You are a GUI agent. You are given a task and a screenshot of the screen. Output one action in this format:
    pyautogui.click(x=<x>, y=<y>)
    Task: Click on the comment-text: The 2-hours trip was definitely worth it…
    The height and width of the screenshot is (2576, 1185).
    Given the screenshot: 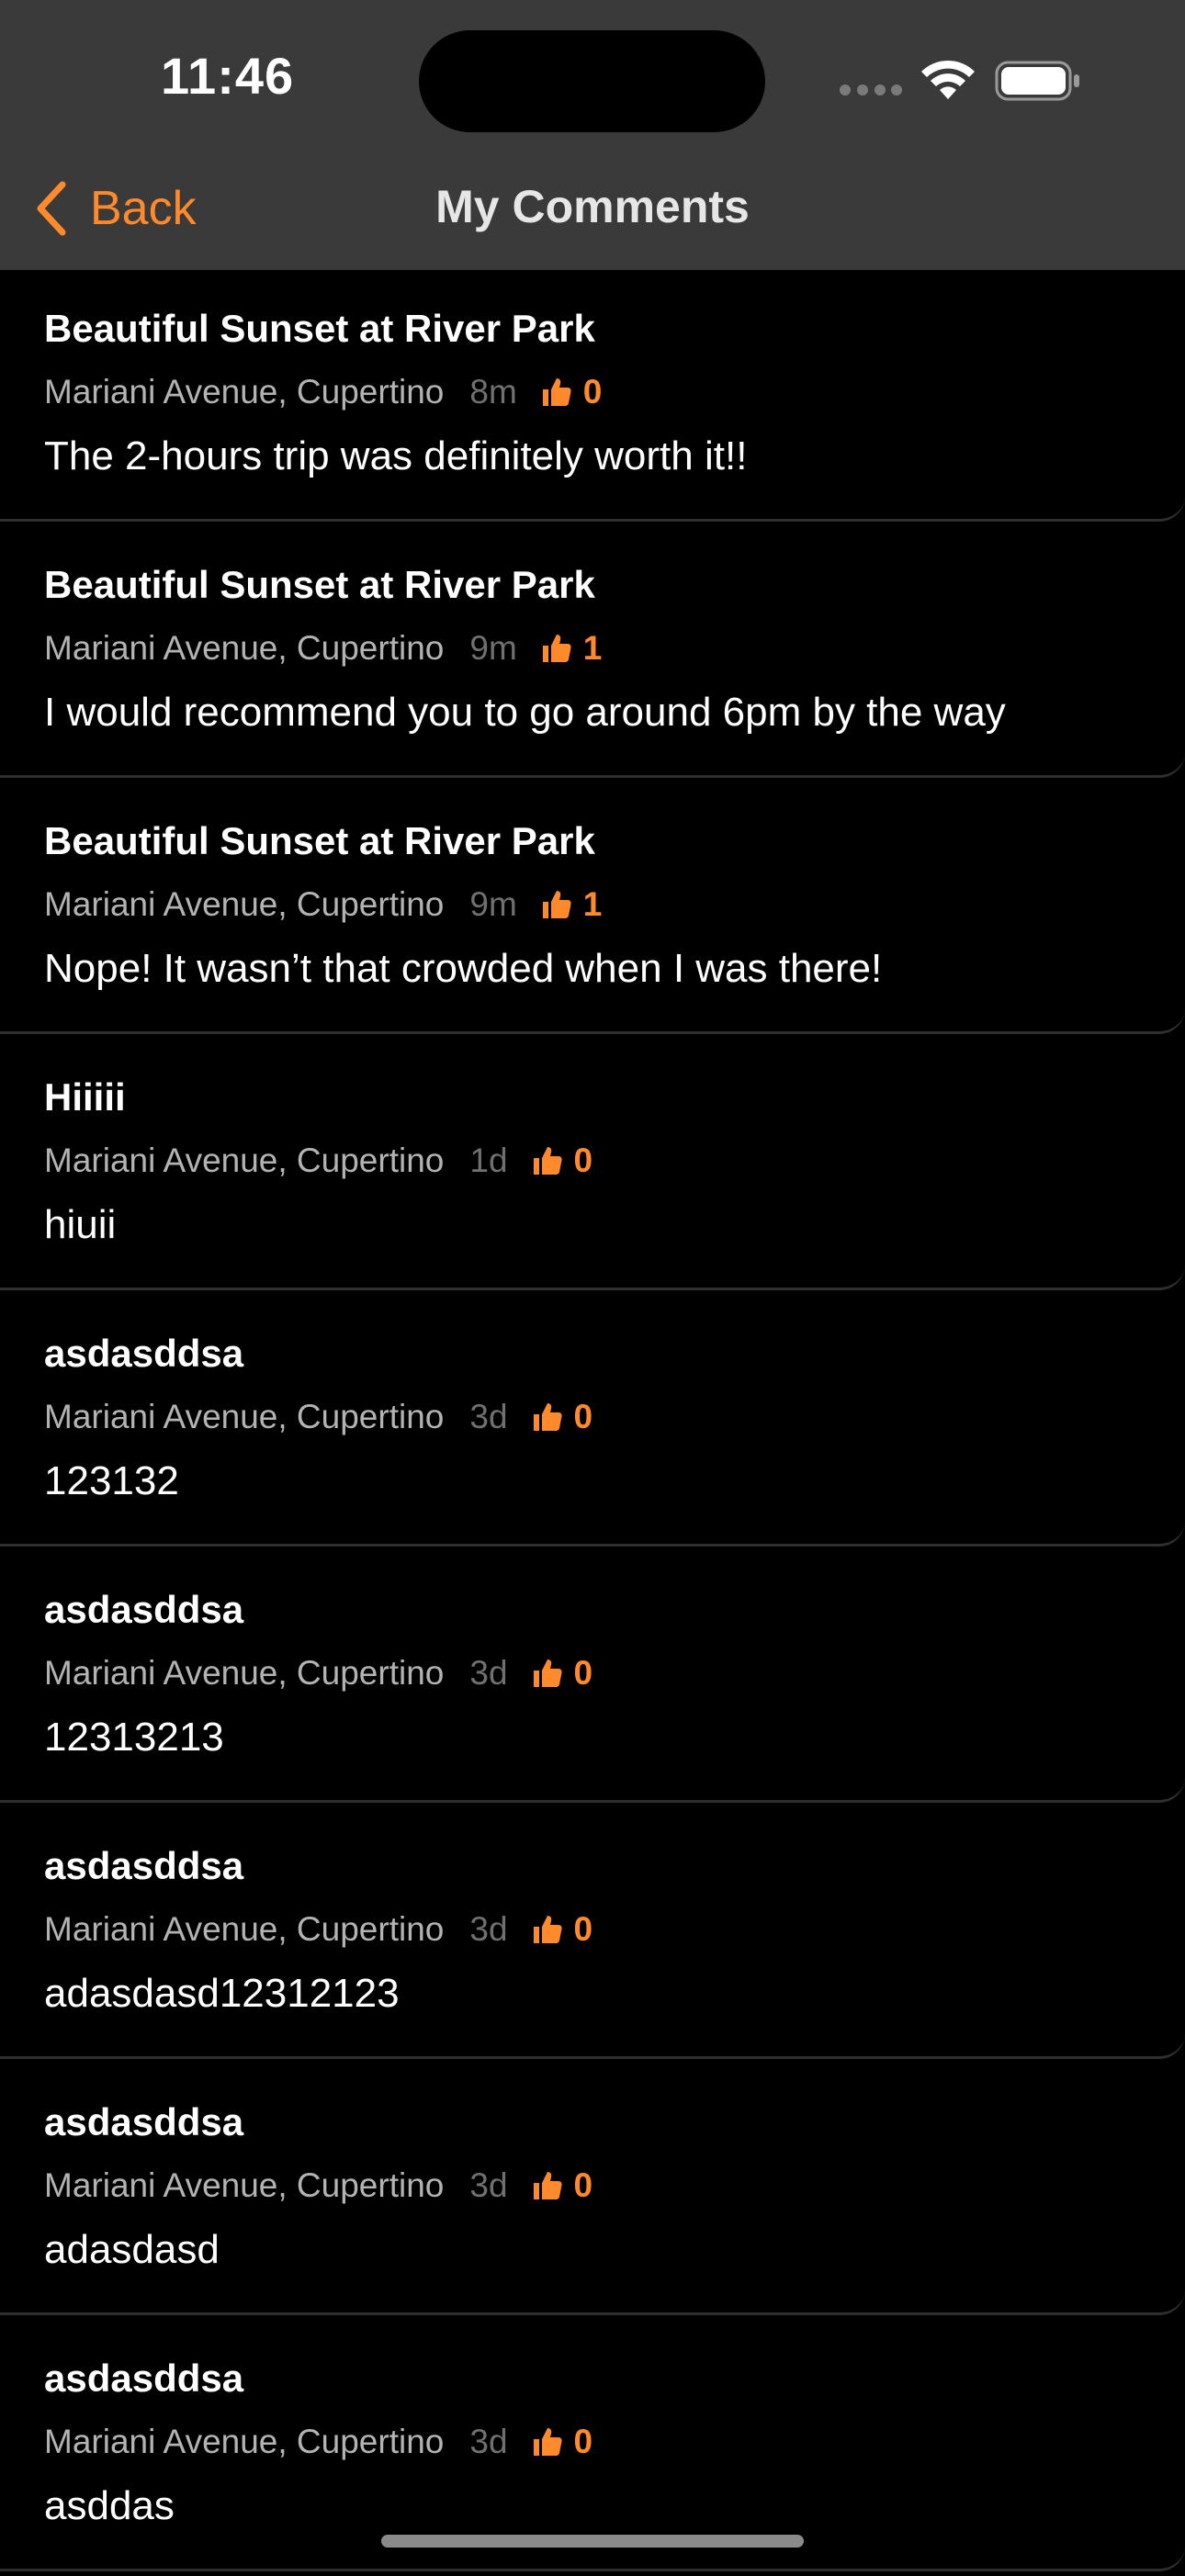 What is the action you would take?
    pyautogui.click(x=396, y=455)
    